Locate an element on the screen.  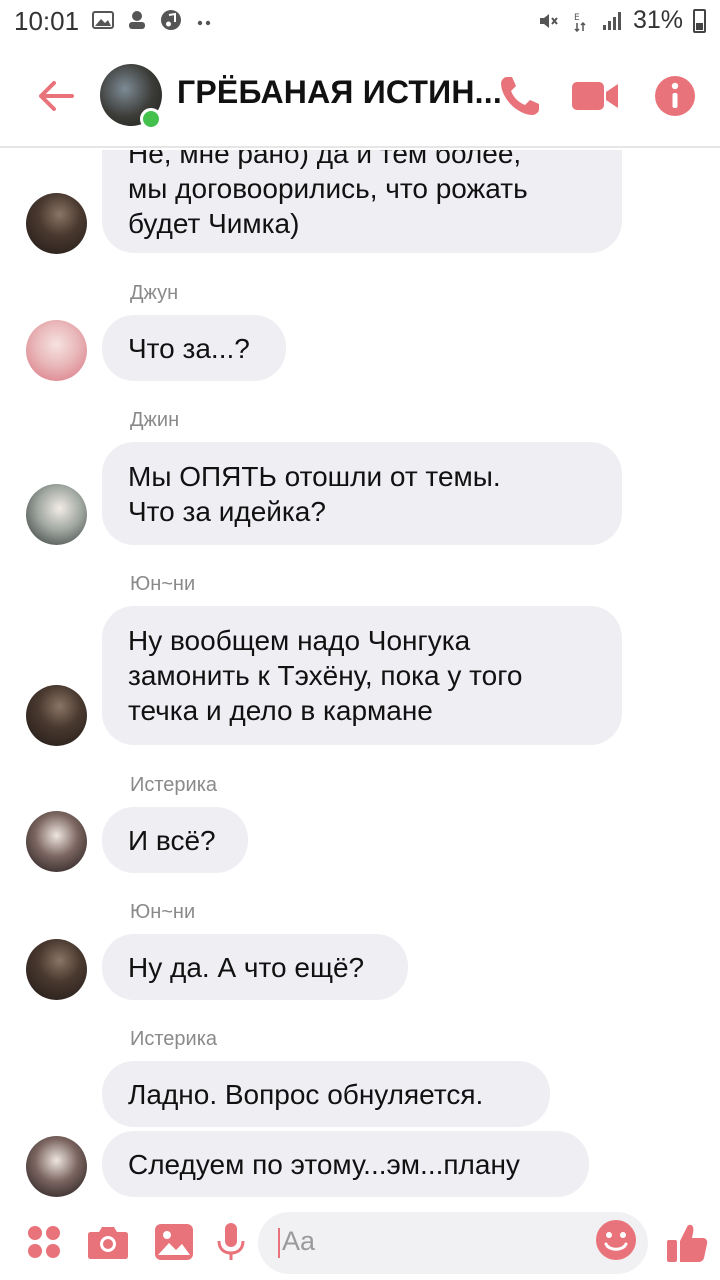
sender-name: Джун is located at coordinates (154, 293).